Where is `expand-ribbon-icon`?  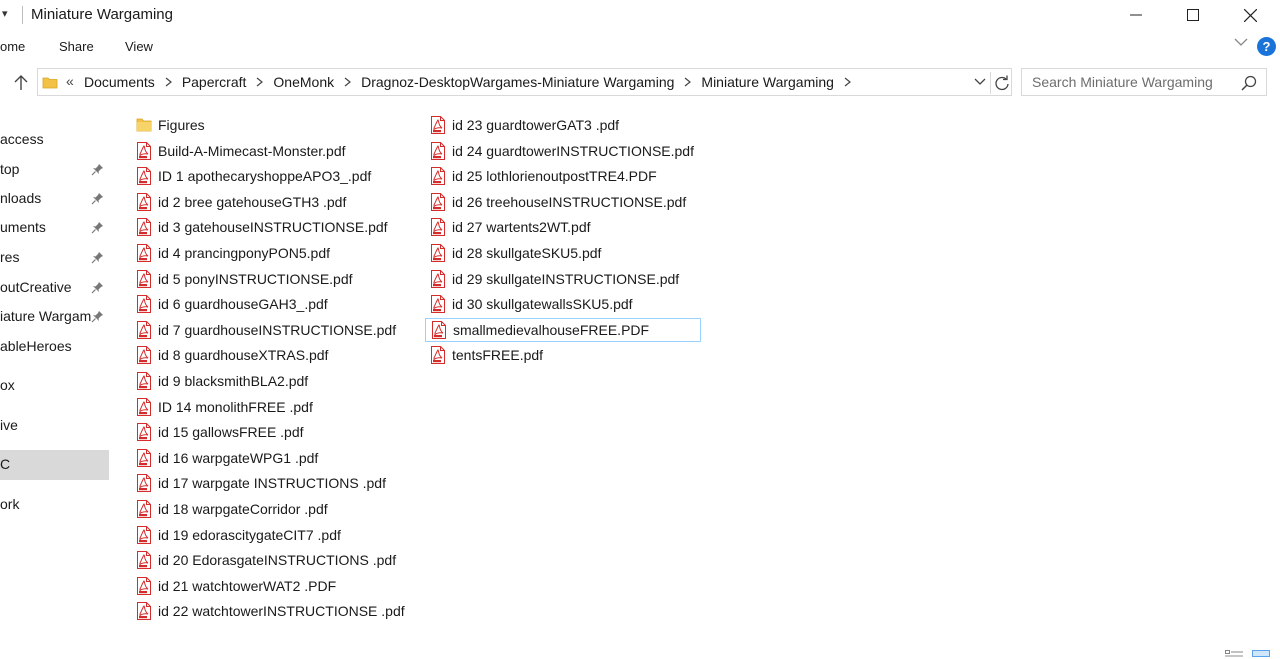 expand-ribbon-icon is located at coordinates (1241, 42).